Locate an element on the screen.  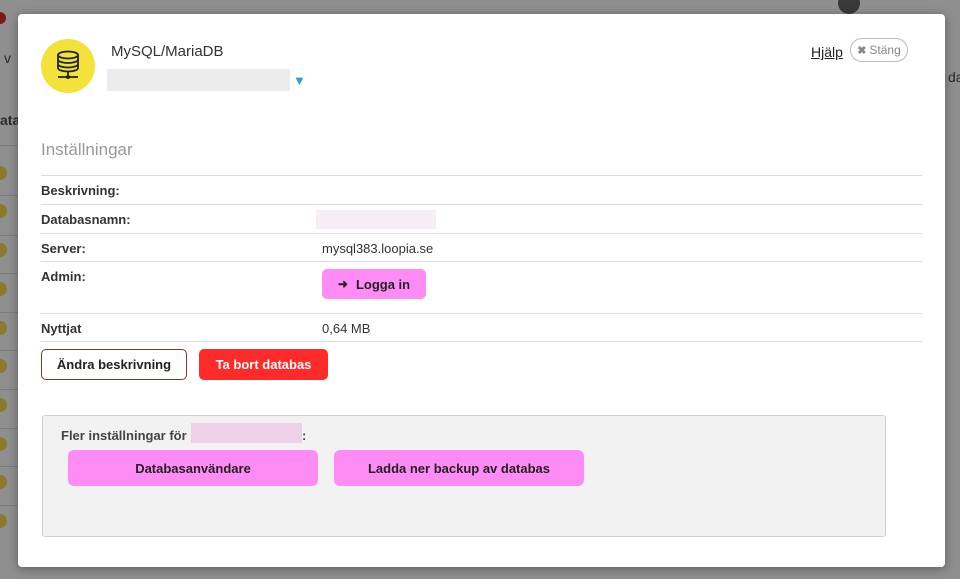
background-status-dot is located at coordinates (3, 18).